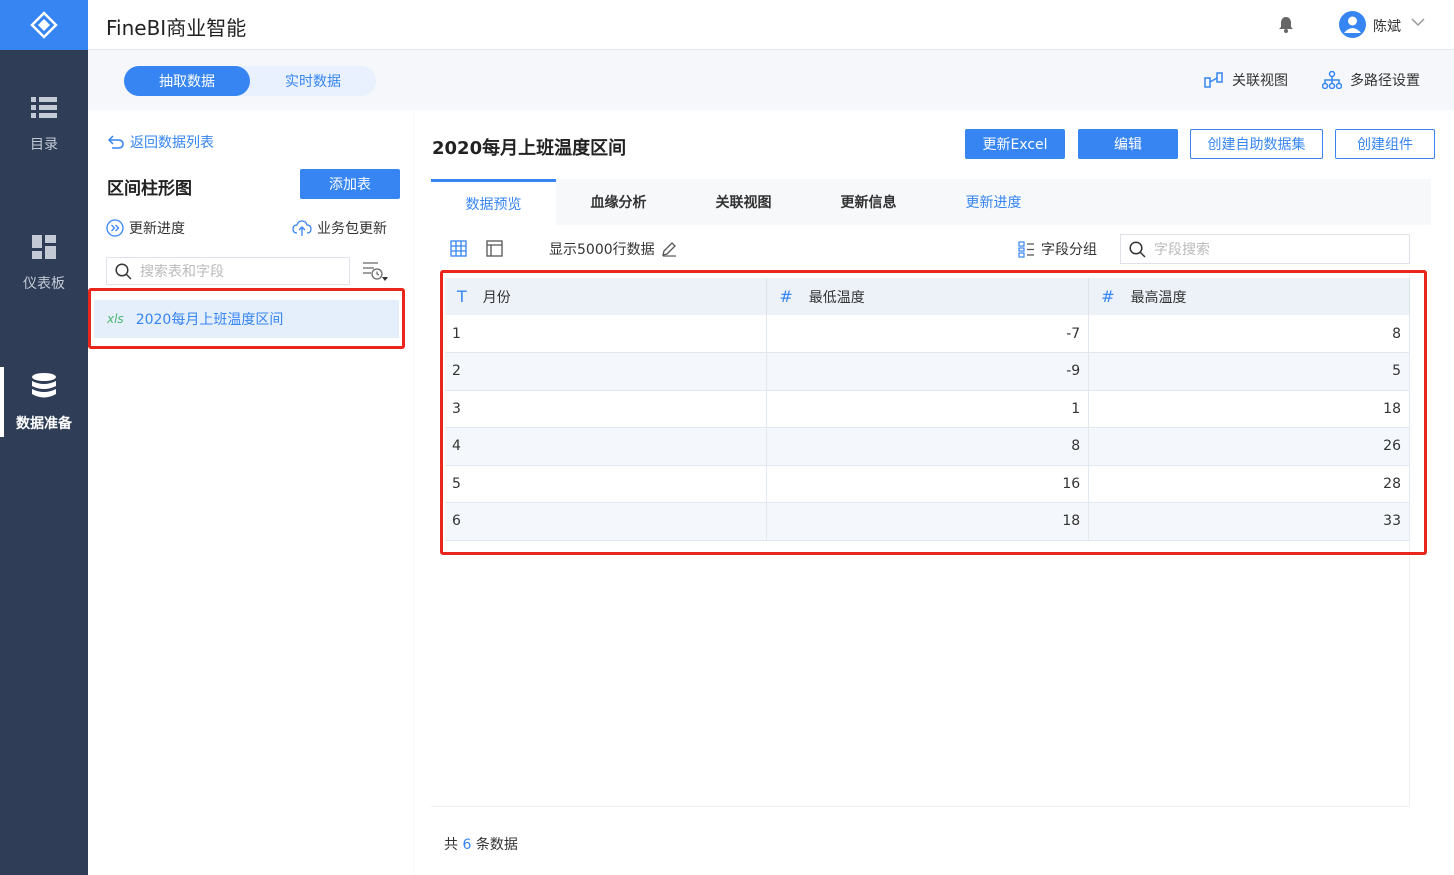 This screenshot has height=875, width=1454. Describe the element at coordinates (375, 271) in the screenshot. I see `filter-sort-icon` at that location.